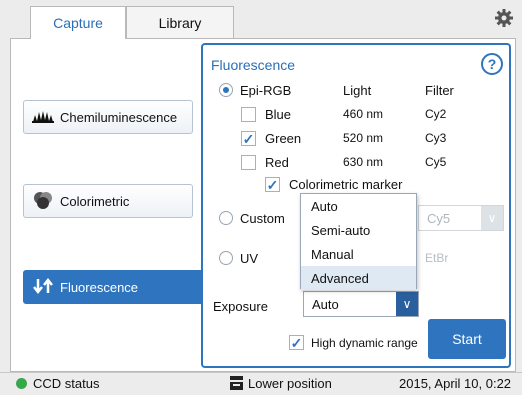 The image size is (522, 395). What do you see at coordinates (358, 278) in the screenshot?
I see `exposure-option-advanced: Advanced` at bounding box center [358, 278].